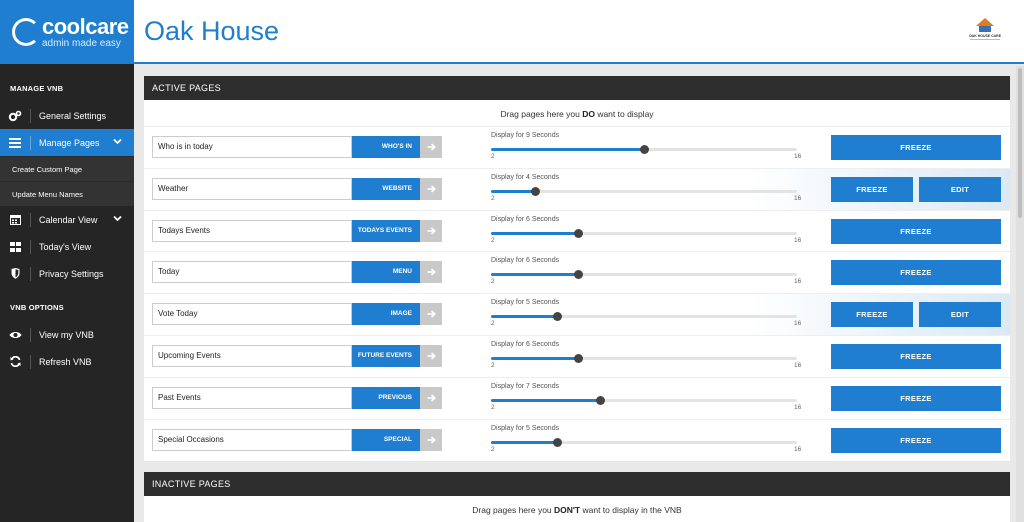  Describe the element at coordinates (577, 88) in the screenshot. I see `active-pages-heading: ACTIVE PAGES` at that location.